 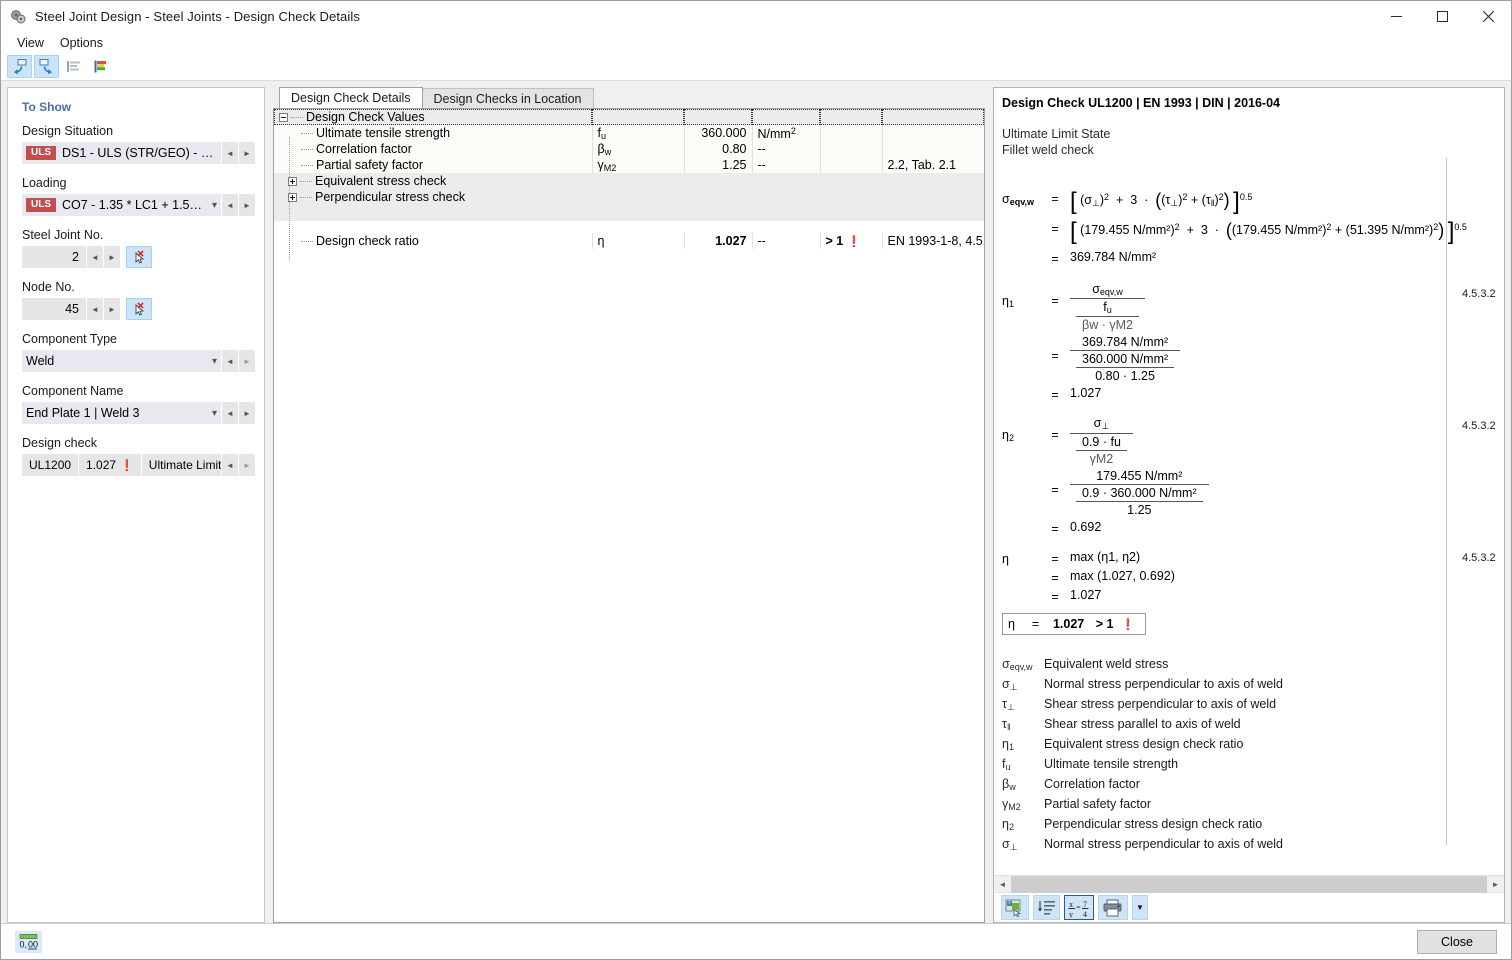 I want to click on eta1-subscript: 1, so click(x=1011, y=304).